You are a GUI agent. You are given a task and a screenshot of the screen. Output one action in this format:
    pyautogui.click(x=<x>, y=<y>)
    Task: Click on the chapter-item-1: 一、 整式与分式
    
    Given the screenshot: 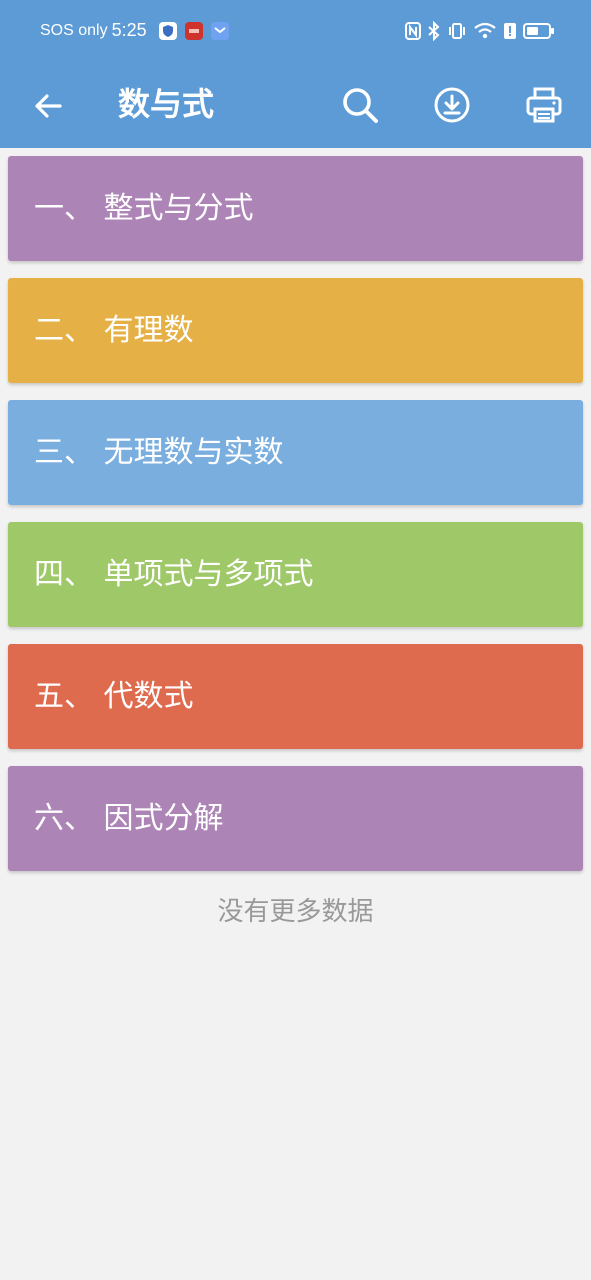 What is the action you would take?
    pyautogui.click(x=295, y=208)
    